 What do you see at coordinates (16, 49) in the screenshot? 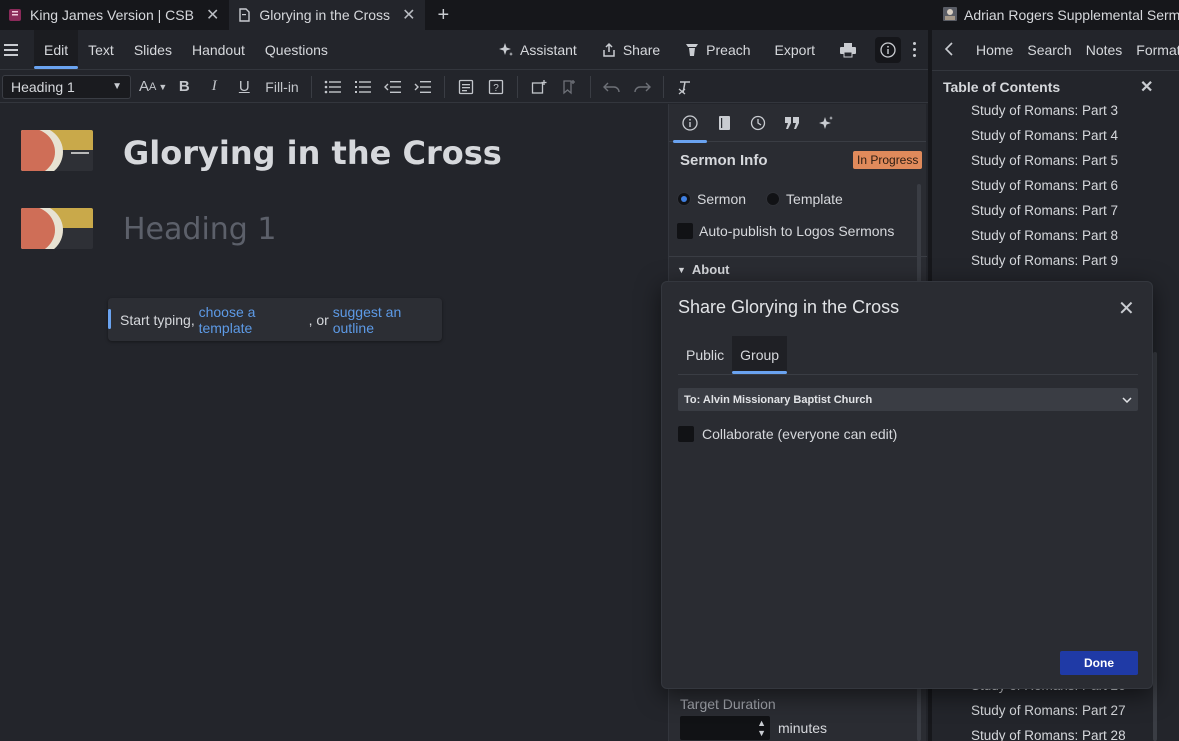
I see `hamburger-menu-icon` at bounding box center [16, 49].